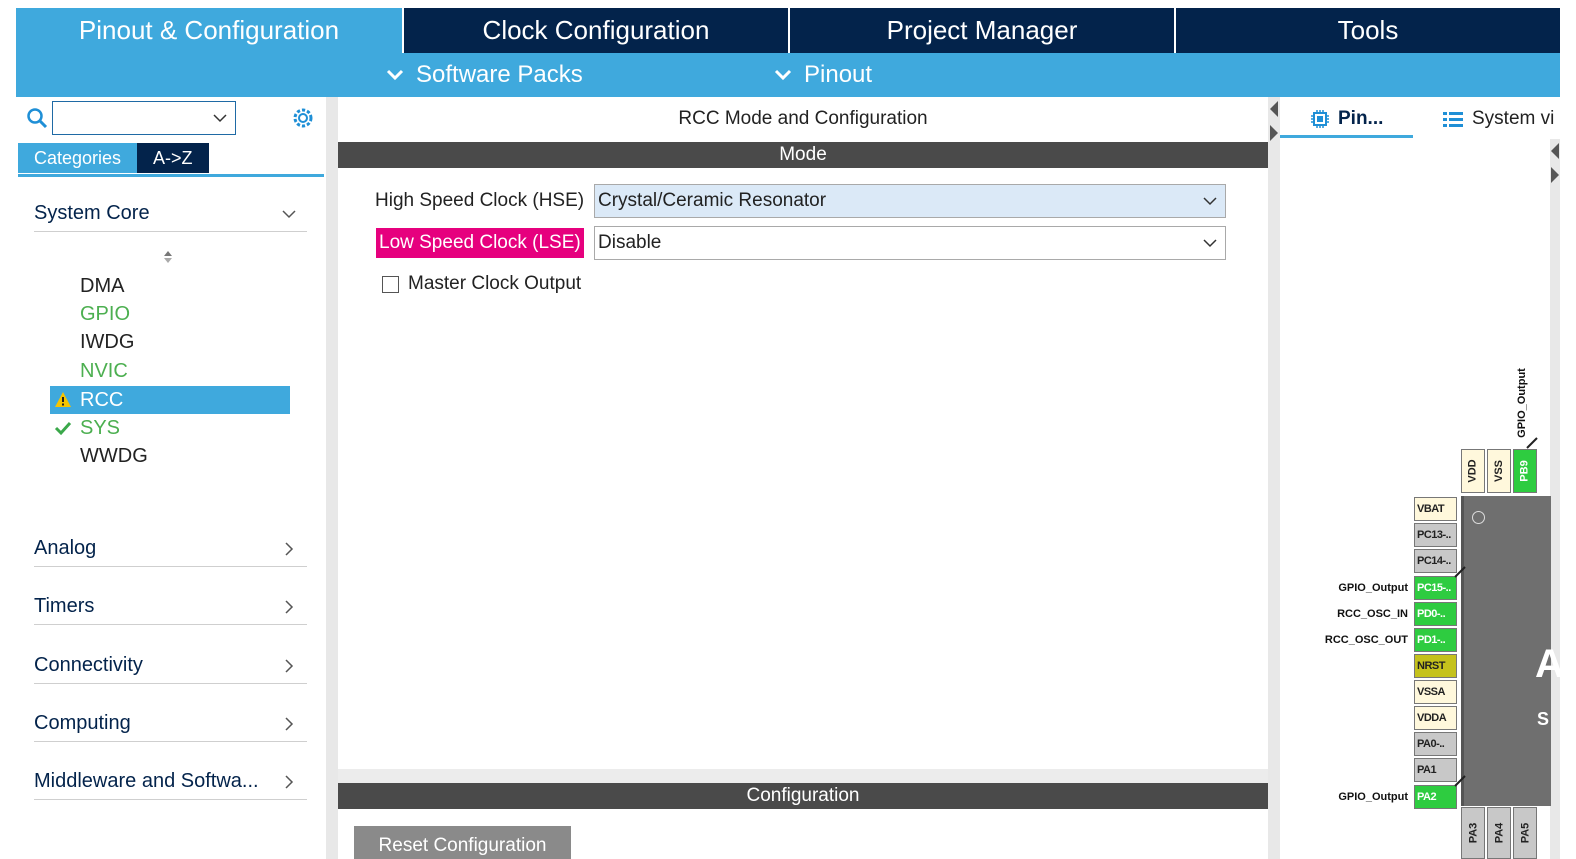 The image size is (1576, 859). What do you see at coordinates (838, 74) in the screenshot?
I see `pinout-label: Pinout` at bounding box center [838, 74].